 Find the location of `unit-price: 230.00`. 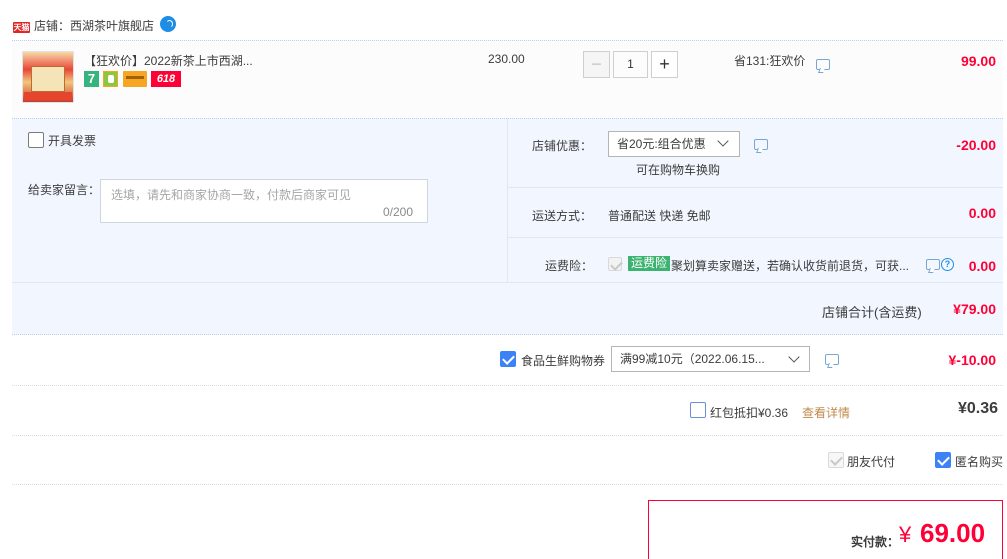

unit-price: 230.00 is located at coordinates (506, 59).